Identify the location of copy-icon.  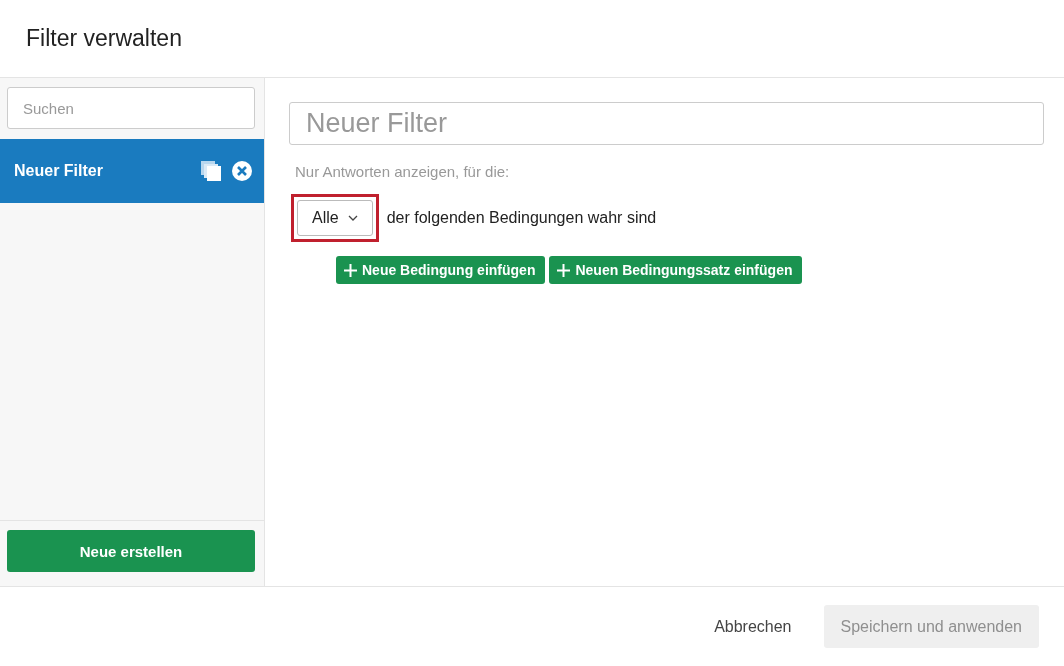
(211, 171).